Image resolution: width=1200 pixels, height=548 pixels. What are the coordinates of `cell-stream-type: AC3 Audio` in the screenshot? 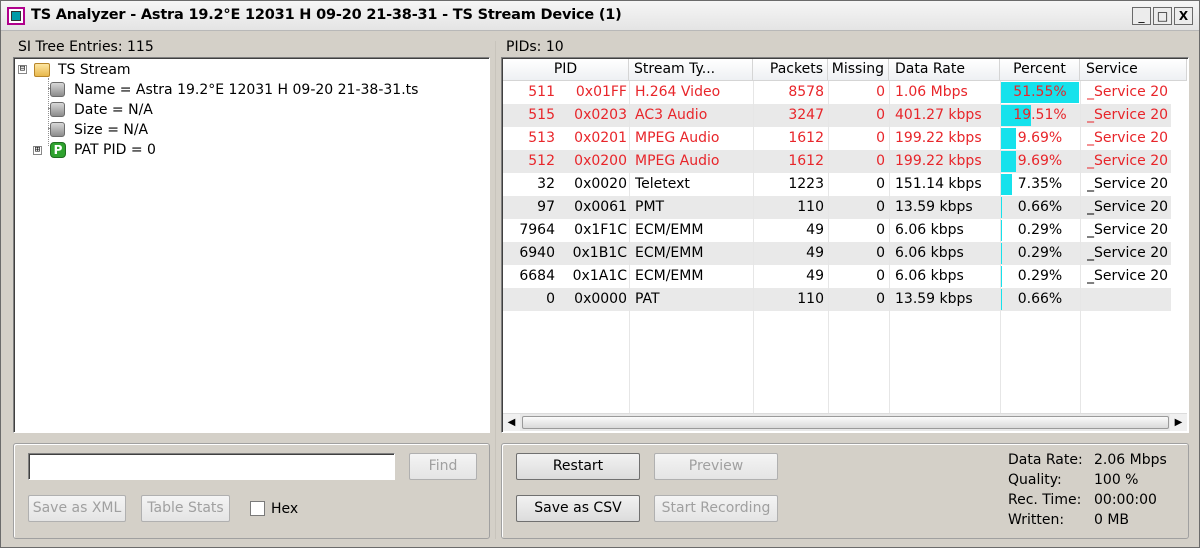 It's located at (671, 115).